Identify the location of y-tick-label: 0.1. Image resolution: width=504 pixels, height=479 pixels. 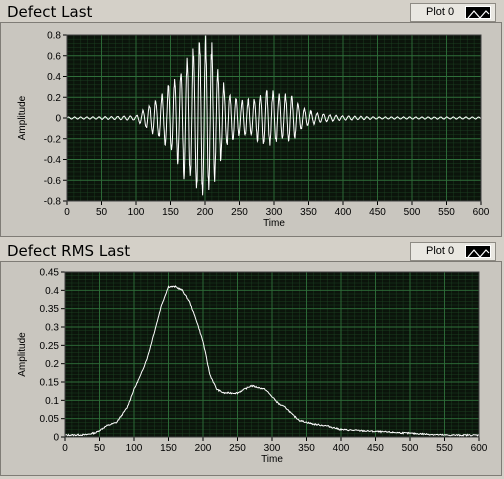
(52, 401).